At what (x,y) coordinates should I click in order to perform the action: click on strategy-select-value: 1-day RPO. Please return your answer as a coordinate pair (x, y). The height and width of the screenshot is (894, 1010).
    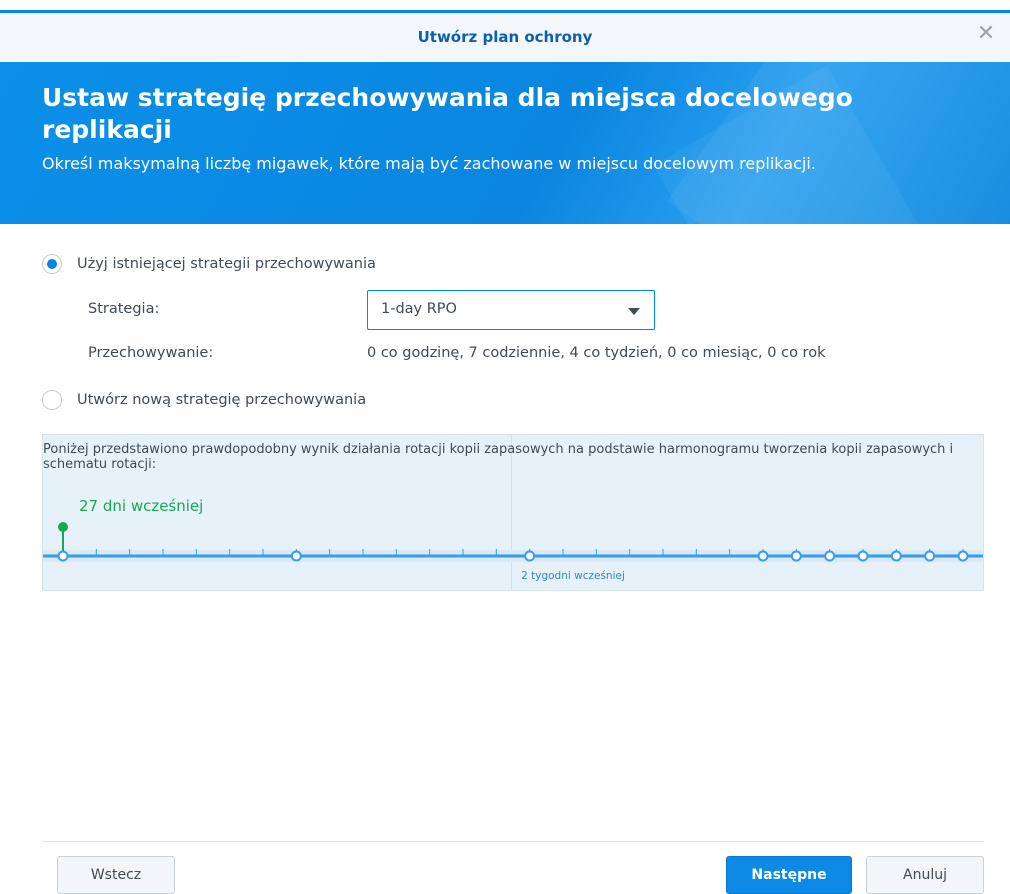
    Looking at the image, I should click on (419, 309).